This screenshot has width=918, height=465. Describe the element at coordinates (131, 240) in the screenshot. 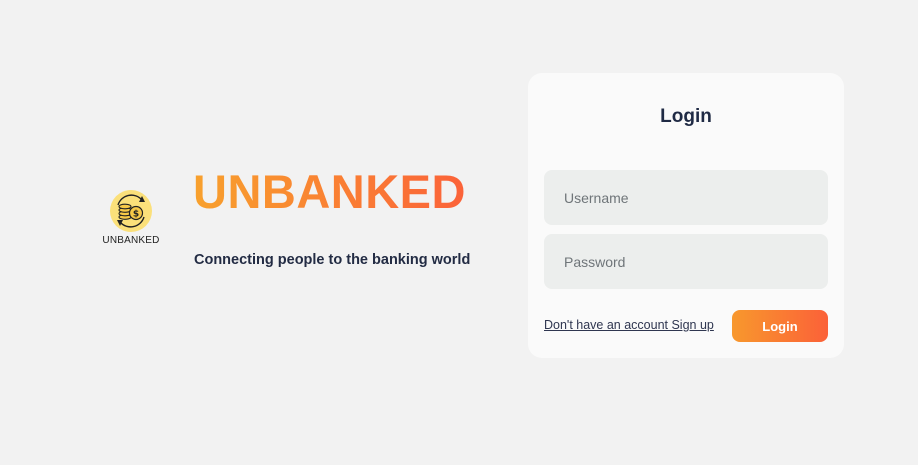

I see `logo-caption: UNBANKED` at that location.